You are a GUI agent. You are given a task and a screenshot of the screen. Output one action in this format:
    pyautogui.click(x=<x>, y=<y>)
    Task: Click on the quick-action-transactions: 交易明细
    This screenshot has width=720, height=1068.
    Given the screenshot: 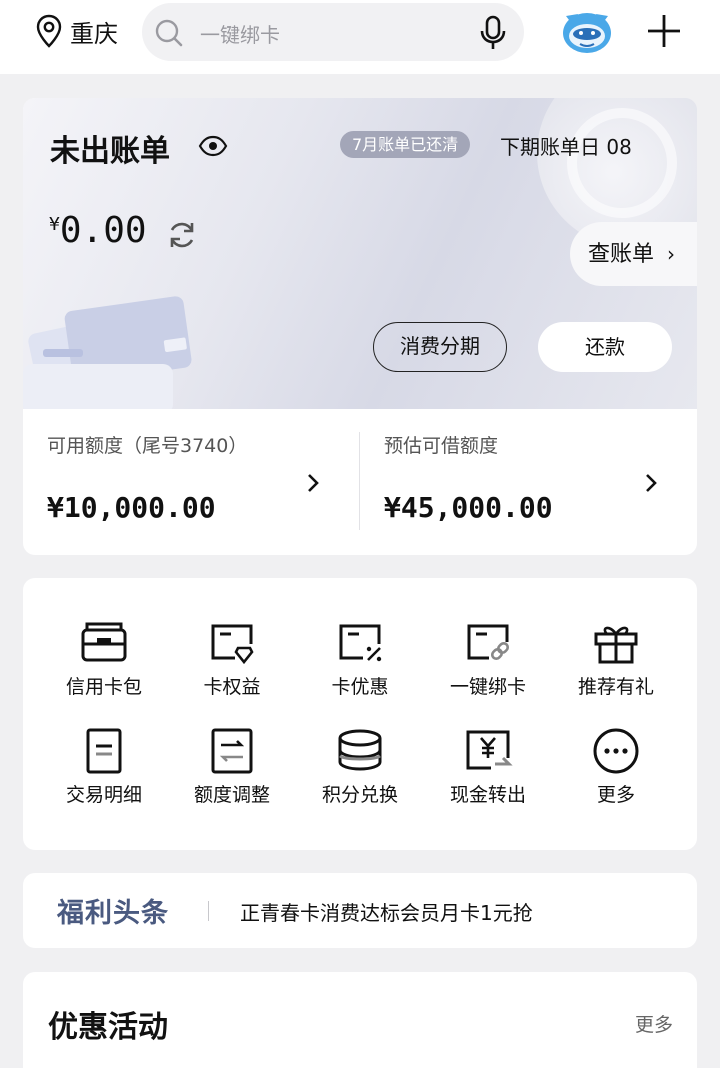 What is the action you would take?
    pyautogui.click(x=104, y=767)
    